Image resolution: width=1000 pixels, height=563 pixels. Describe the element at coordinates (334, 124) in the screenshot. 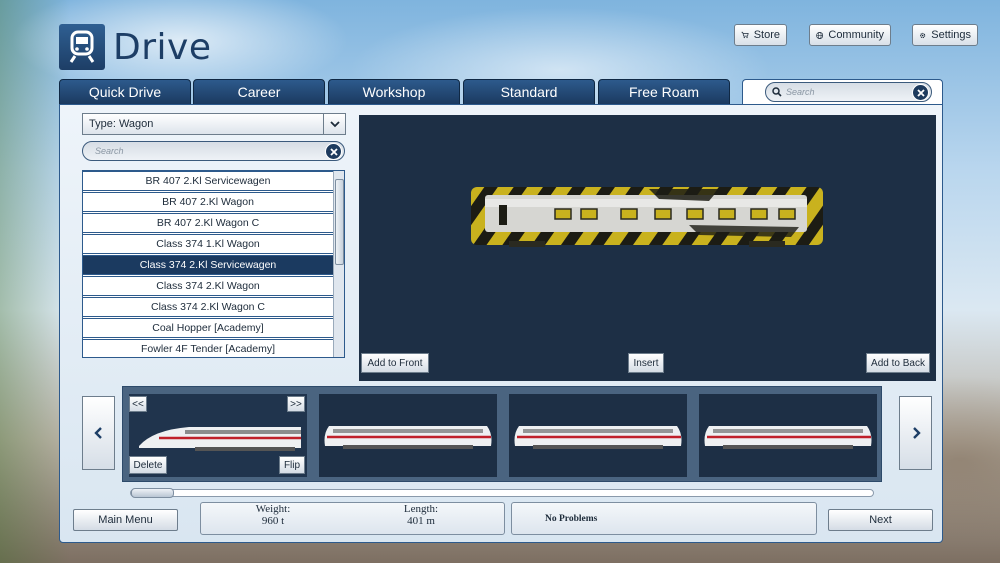

I see `chevron-down-icon` at that location.